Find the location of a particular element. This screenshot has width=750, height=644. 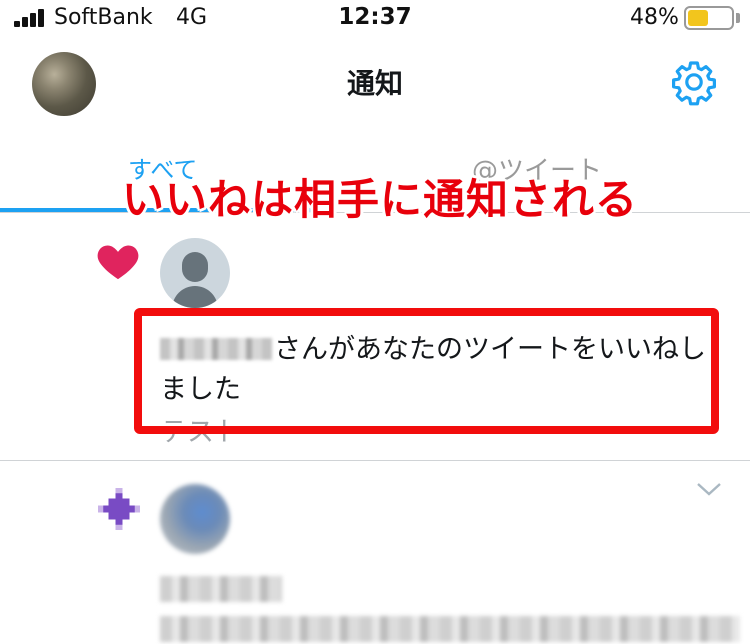

avatar-body is located at coordinates (195, 297).